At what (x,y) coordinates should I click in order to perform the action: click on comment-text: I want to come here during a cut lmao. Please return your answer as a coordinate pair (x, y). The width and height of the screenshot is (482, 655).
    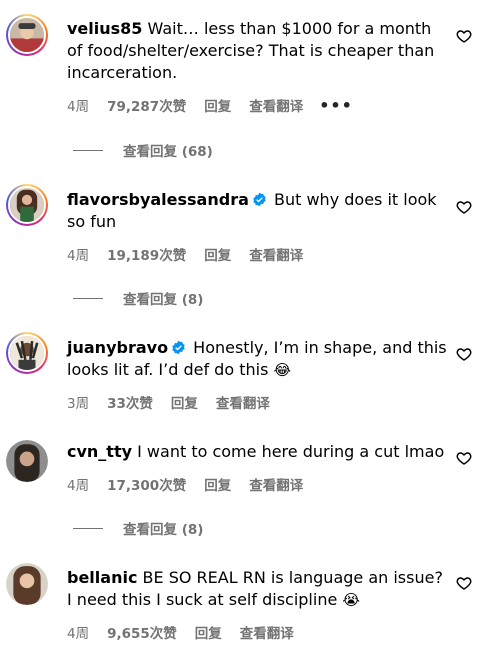
    Looking at the image, I should click on (291, 451).